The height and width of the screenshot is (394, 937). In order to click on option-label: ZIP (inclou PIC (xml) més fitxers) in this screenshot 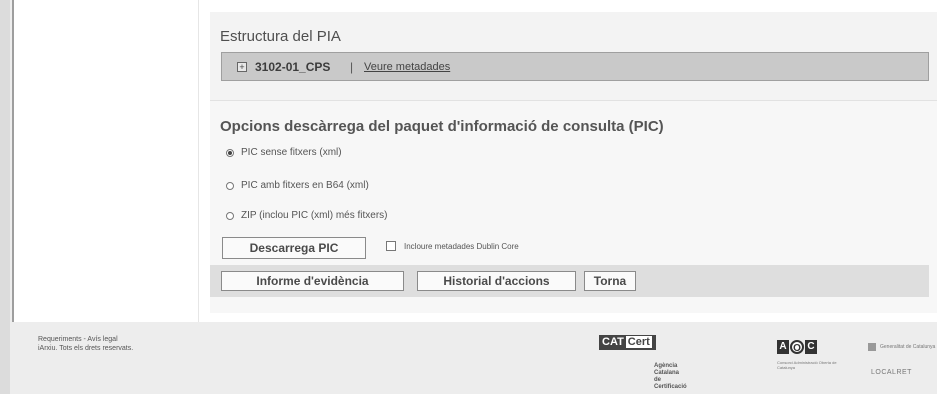, I will do `click(314, 215)`.